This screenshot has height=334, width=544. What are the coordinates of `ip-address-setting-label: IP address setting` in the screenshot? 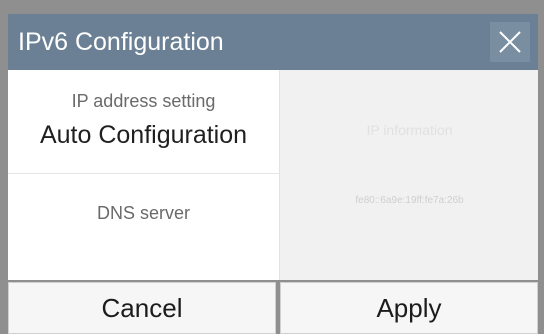 It's located at (143, 101).